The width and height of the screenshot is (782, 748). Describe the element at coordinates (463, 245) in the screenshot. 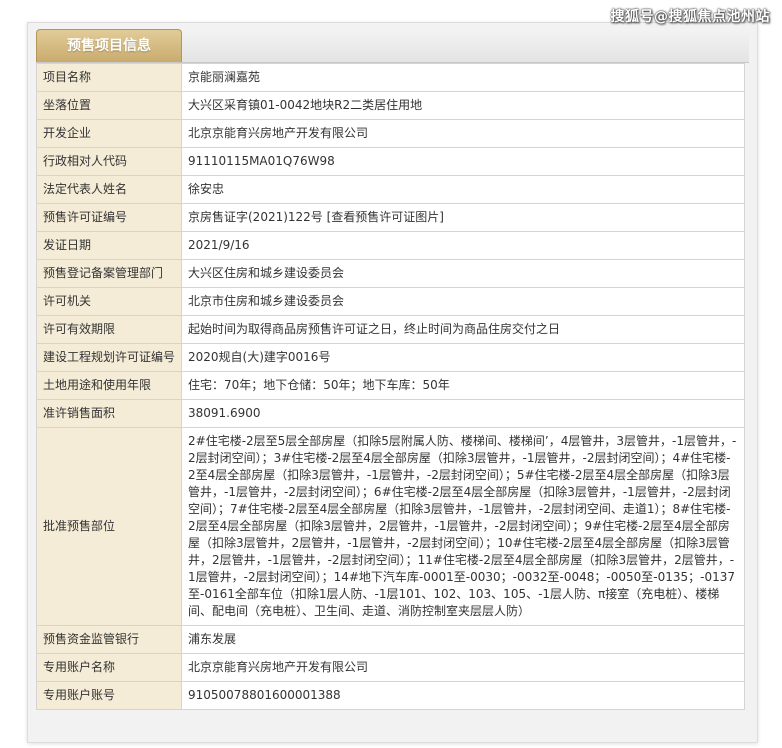

I see `row-value: 2021/9/16` at that location.